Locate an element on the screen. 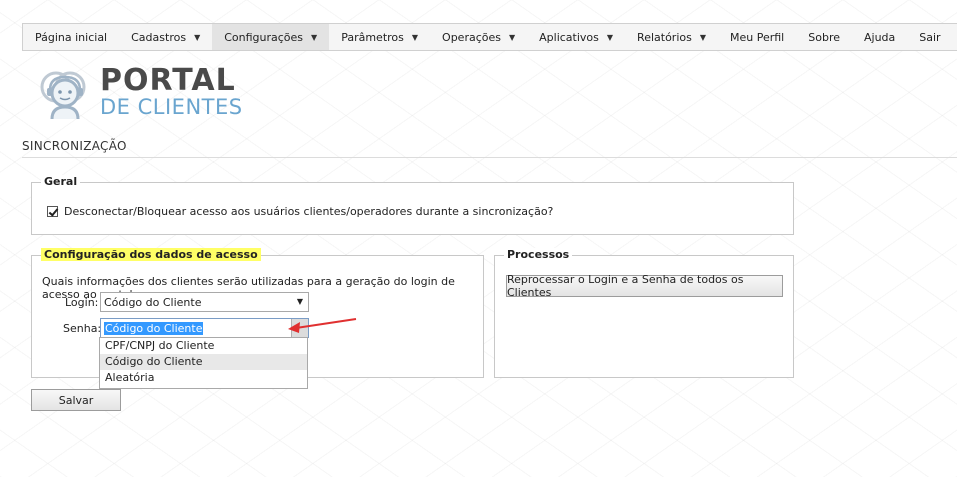 This screenshot has height=477, width=957. nav-item-operacoes: Operações ▼ is located at coordinates (478, 37).